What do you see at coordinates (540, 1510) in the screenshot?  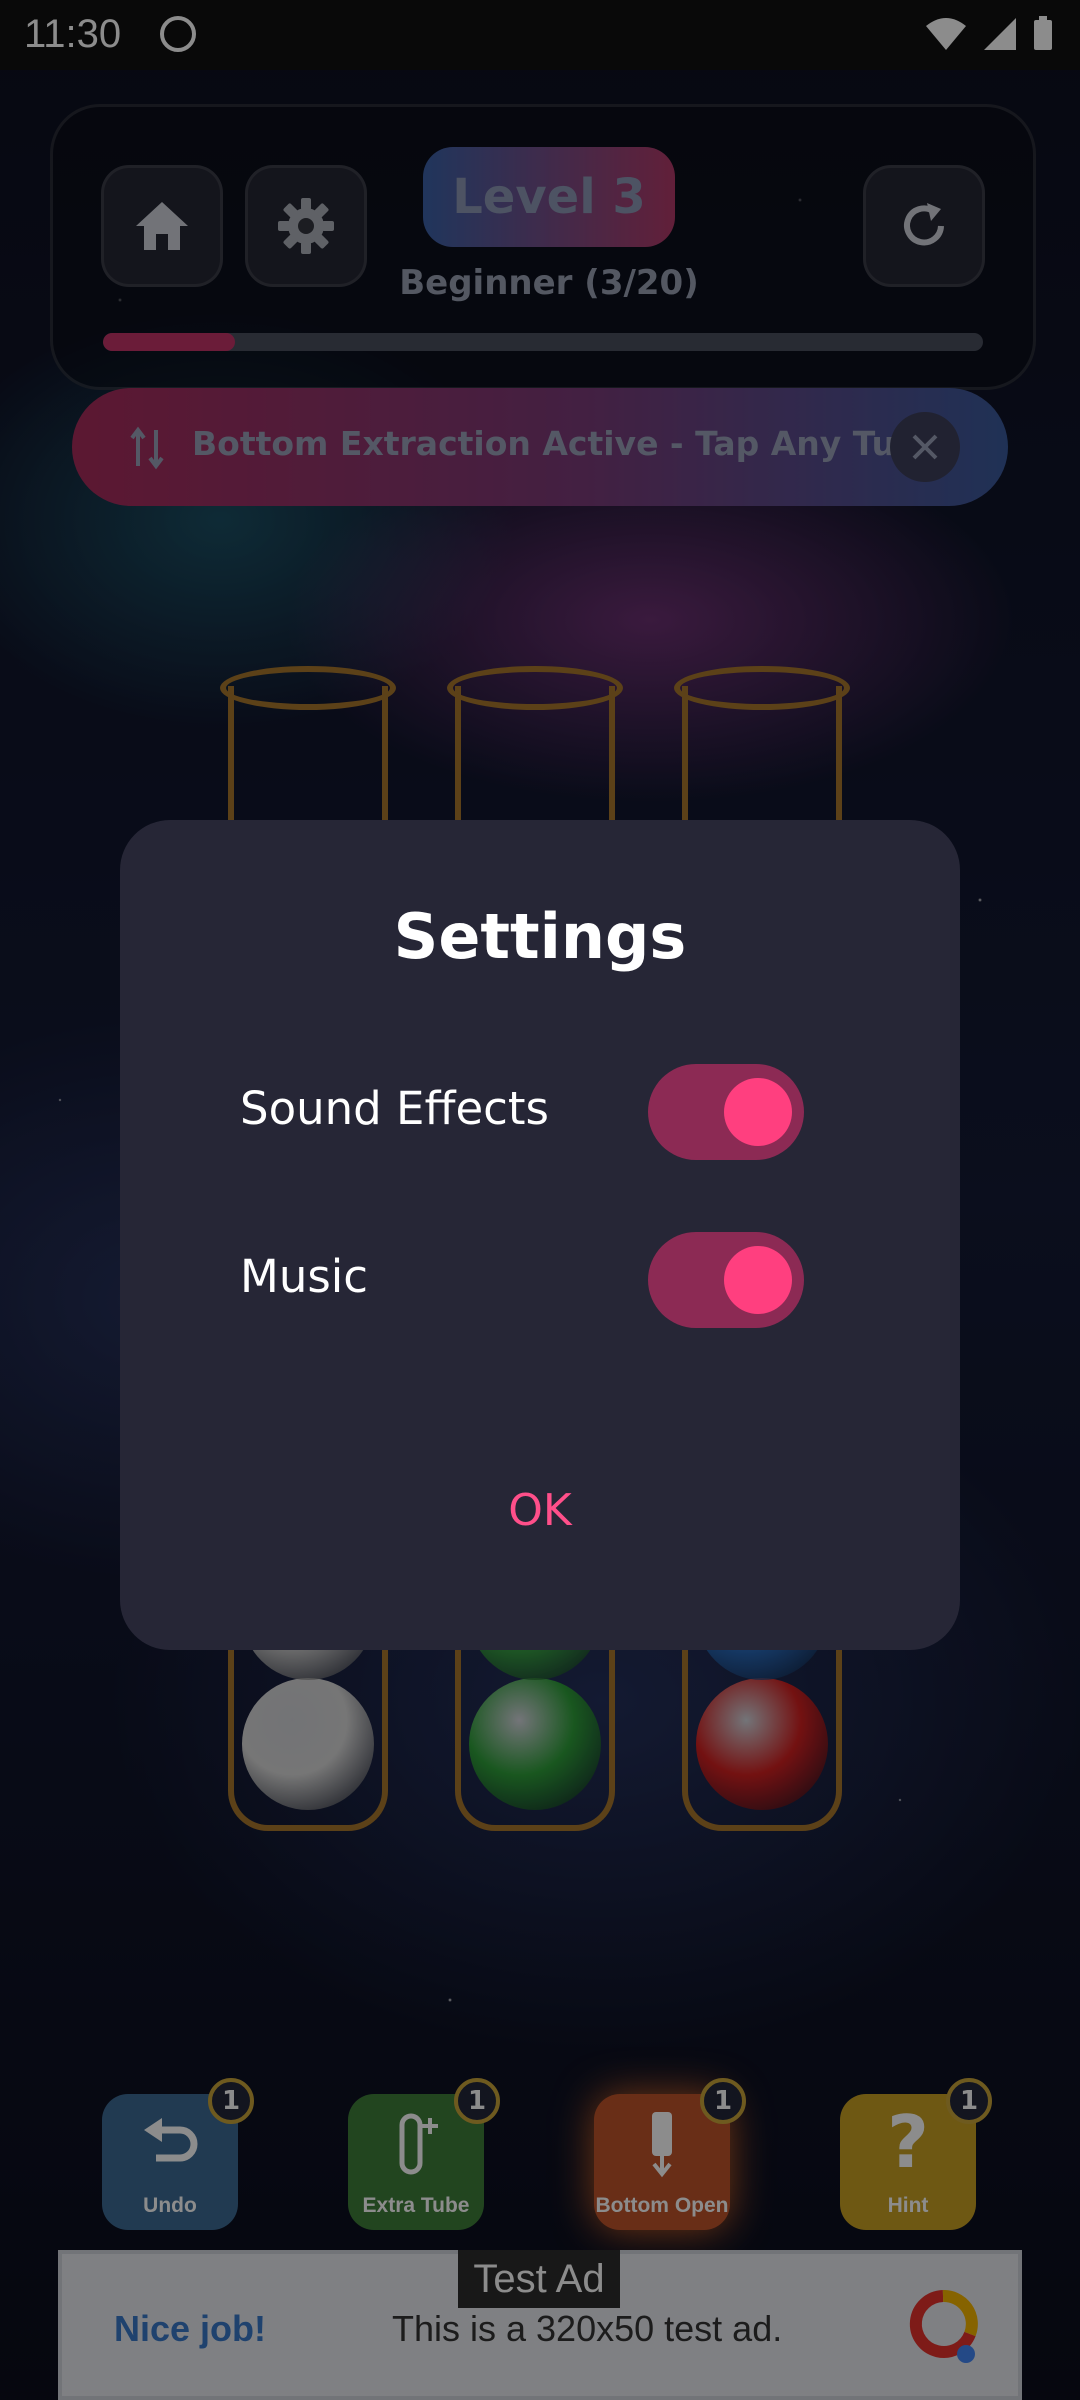 I see `ok-button: OK` at bounding box center [540, 1510].